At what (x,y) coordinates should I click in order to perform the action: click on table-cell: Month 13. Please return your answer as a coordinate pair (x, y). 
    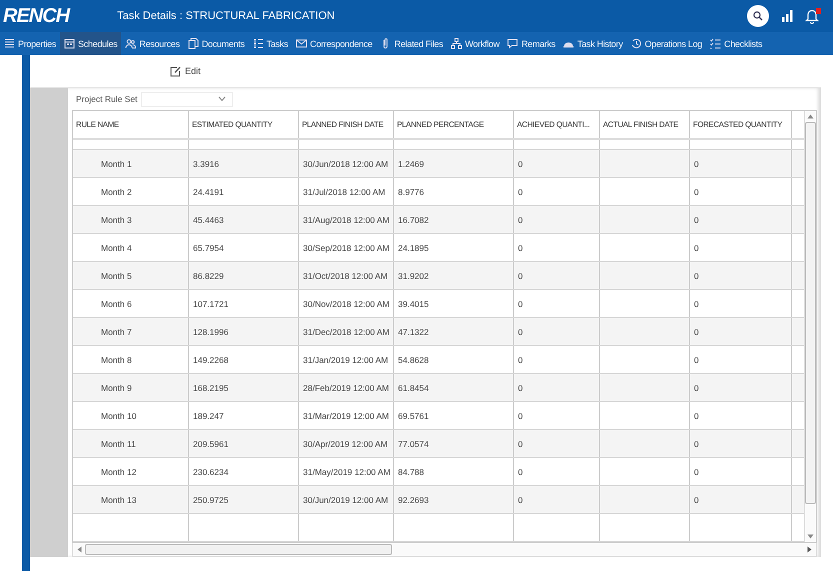
    Looking at the image, I should click on (118, 499).